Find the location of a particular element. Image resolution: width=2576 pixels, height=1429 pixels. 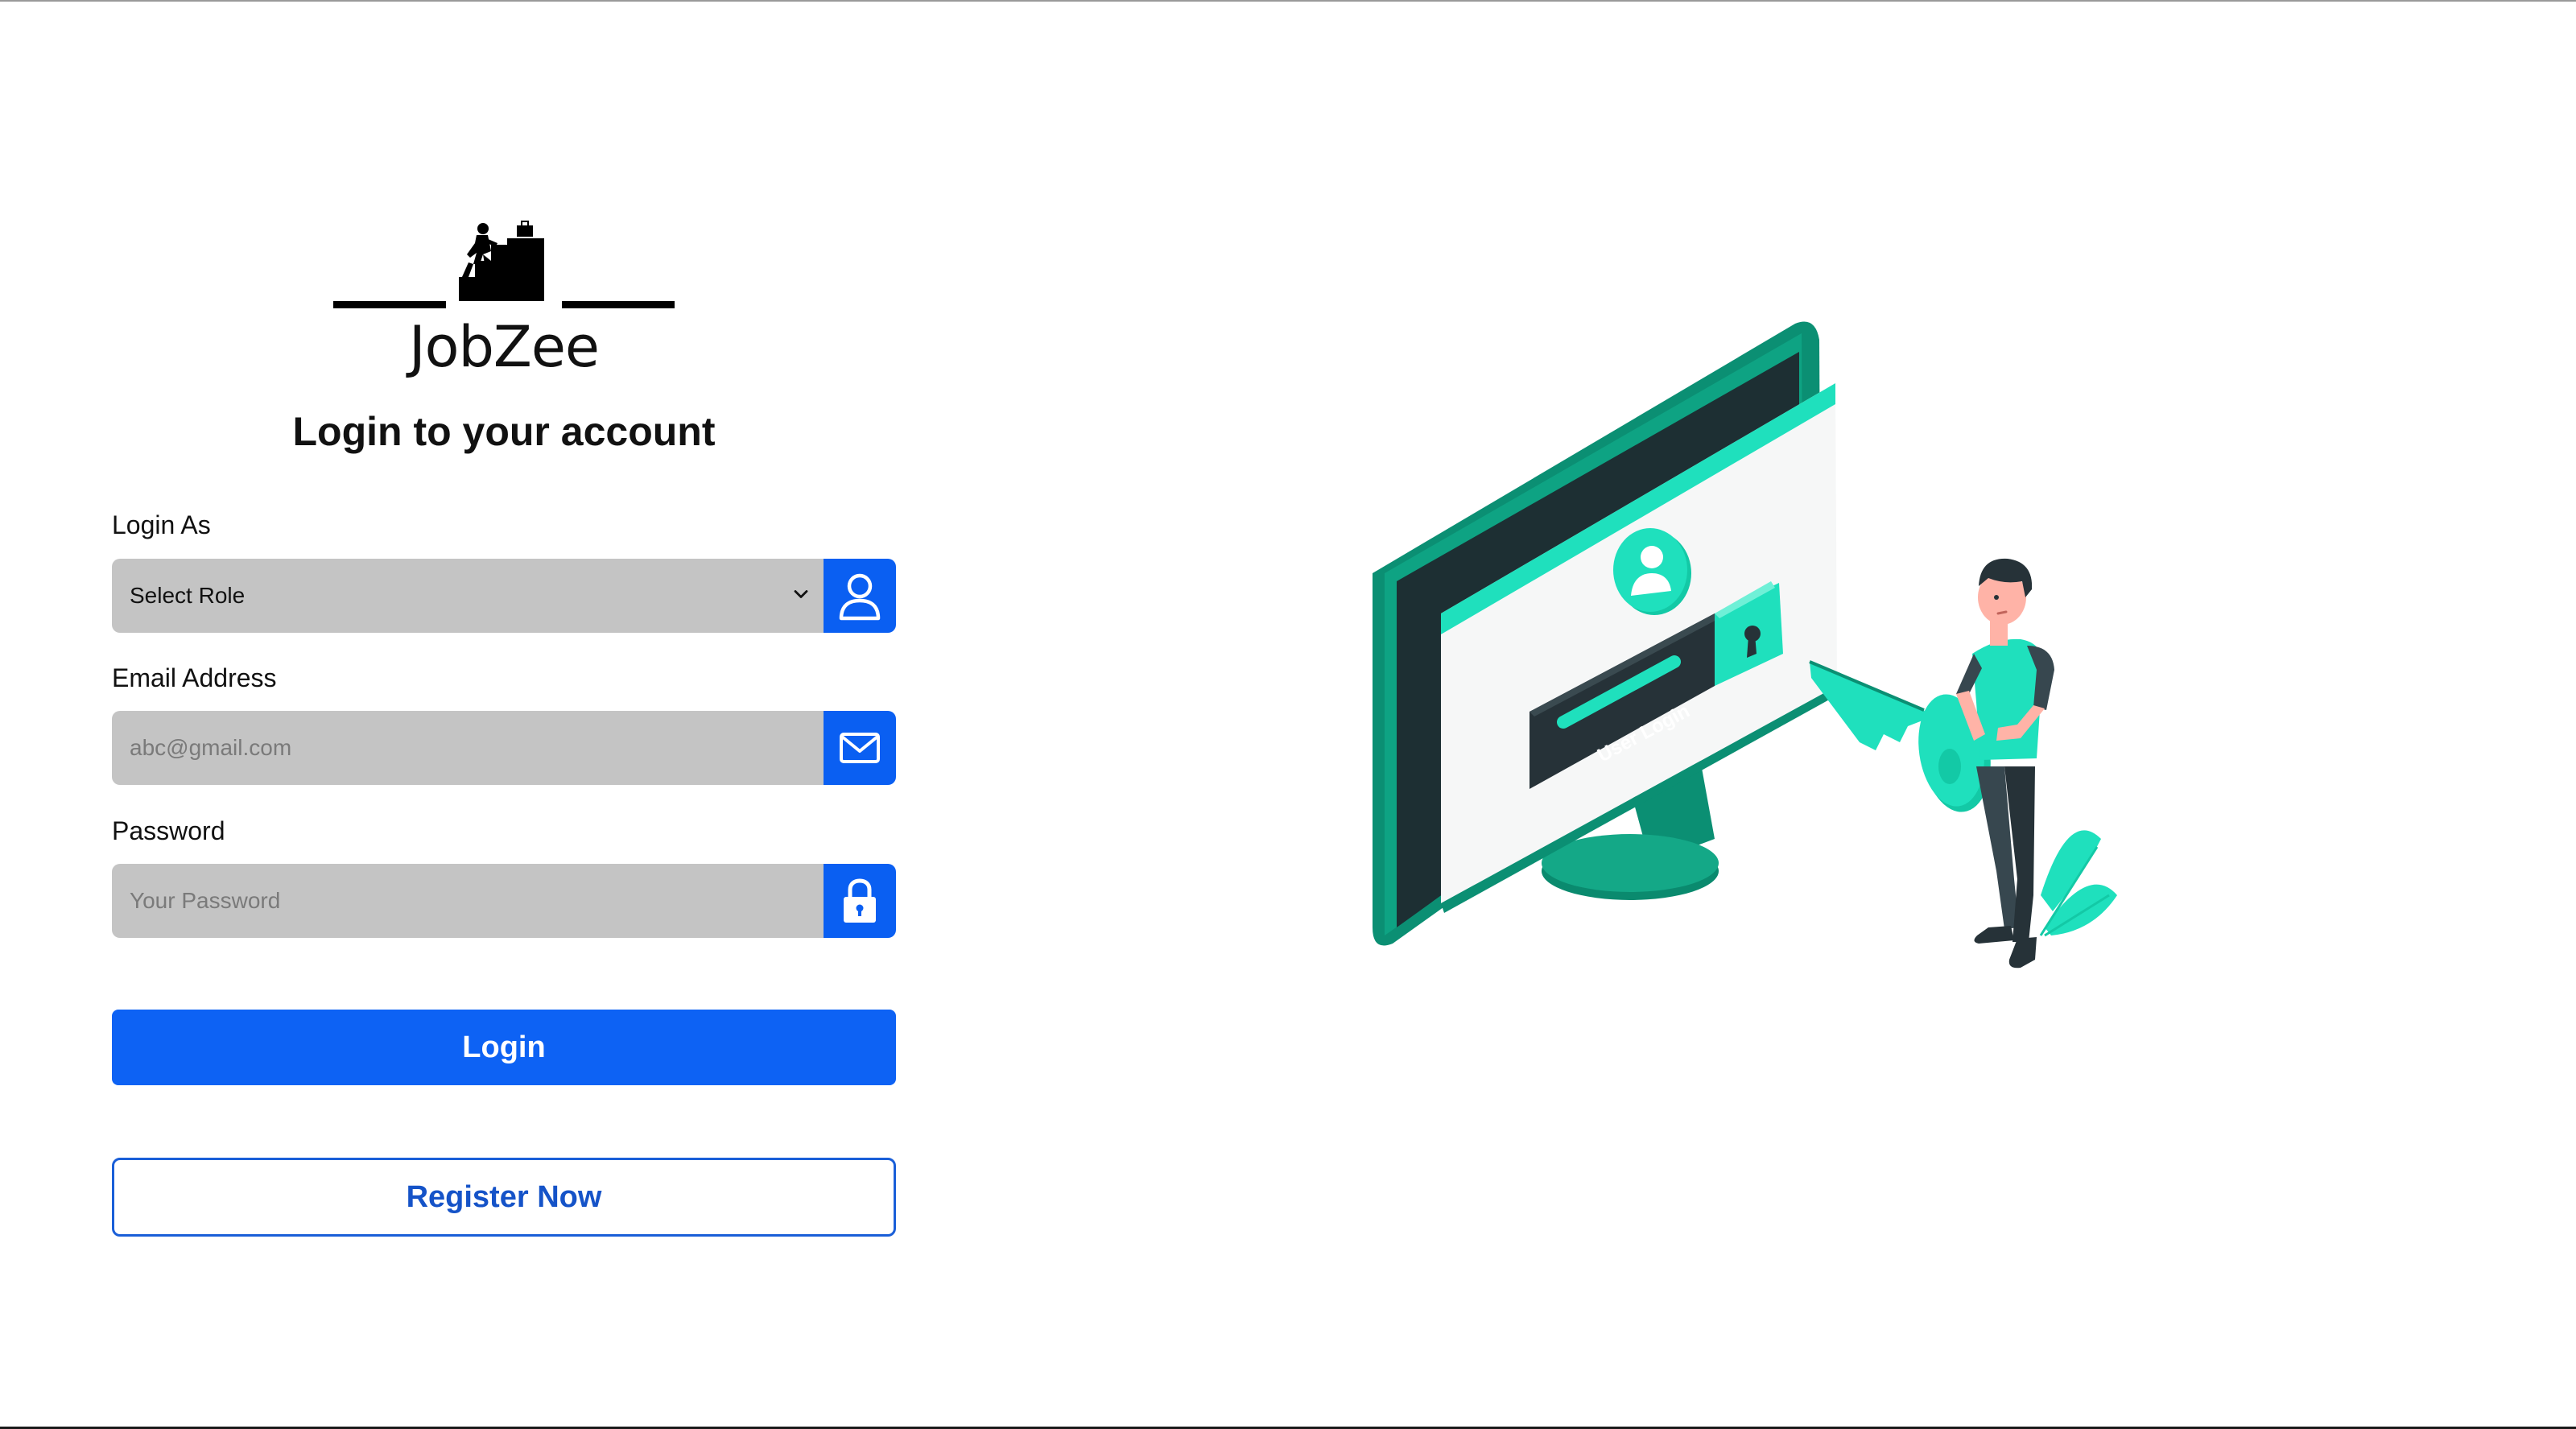

page-title: Login to your account is located at coordinates (504, 431).